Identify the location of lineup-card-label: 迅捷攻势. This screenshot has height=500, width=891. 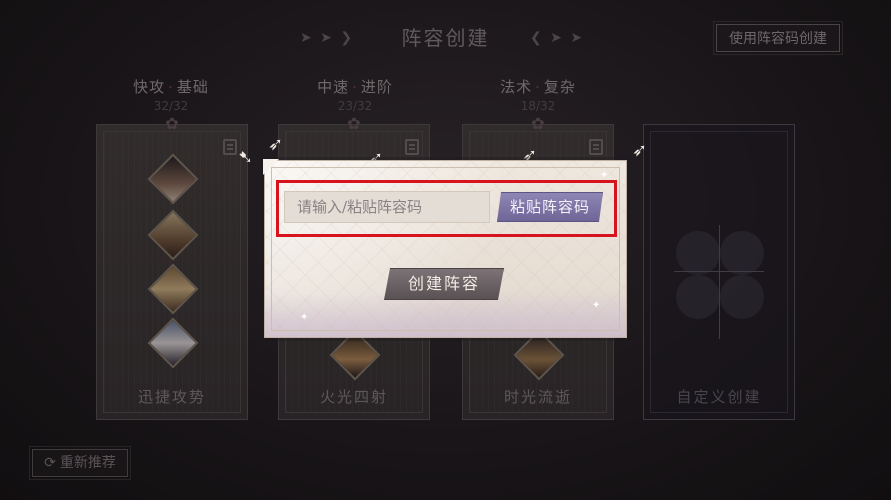
(171, 397).